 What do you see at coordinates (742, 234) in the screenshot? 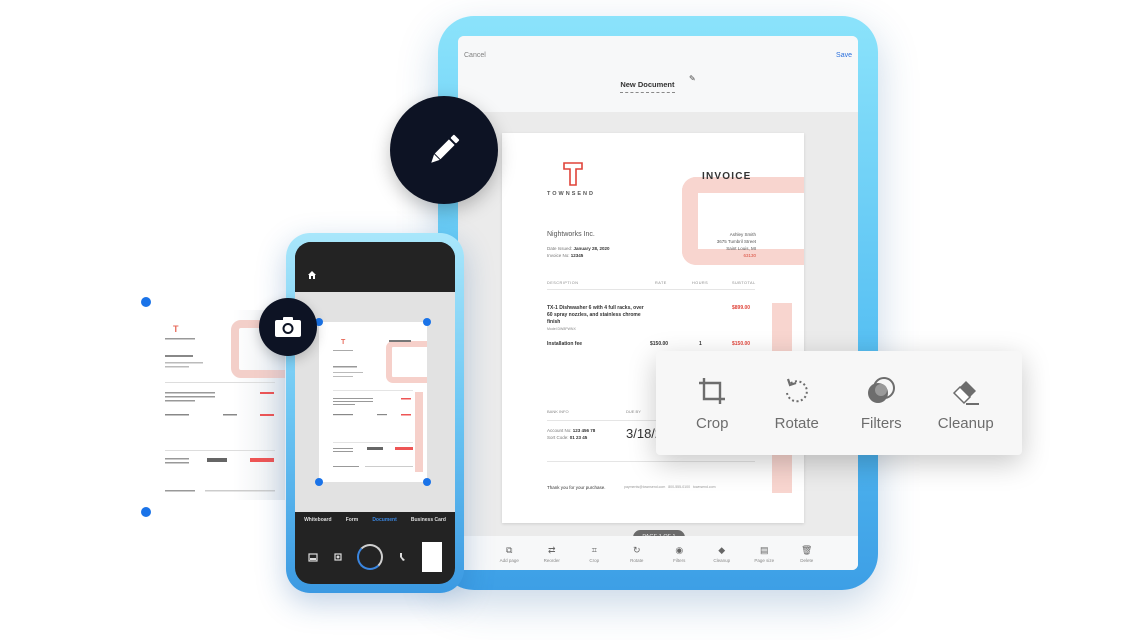
I see `bill-to-line: Ashley Smith` at bounding box center [742, 234].